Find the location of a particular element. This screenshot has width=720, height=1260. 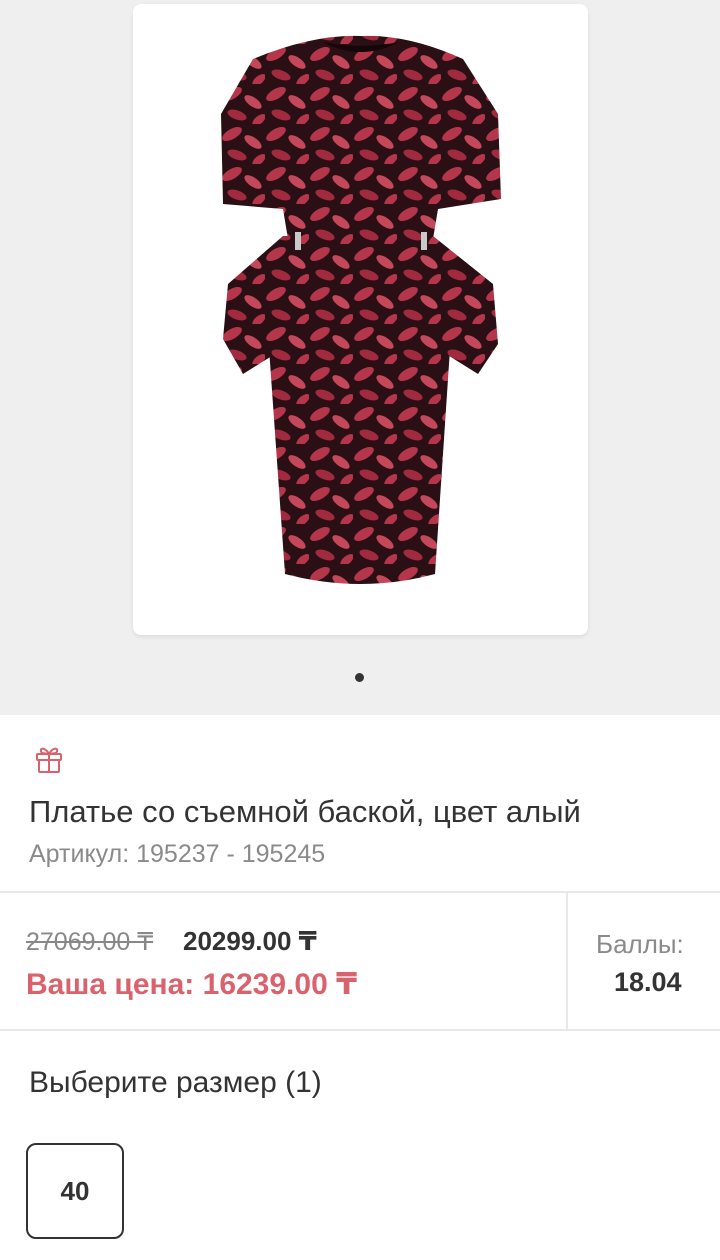

product-sku: Артикул: 195237 - 195245 is located at coordinates (177, 854).